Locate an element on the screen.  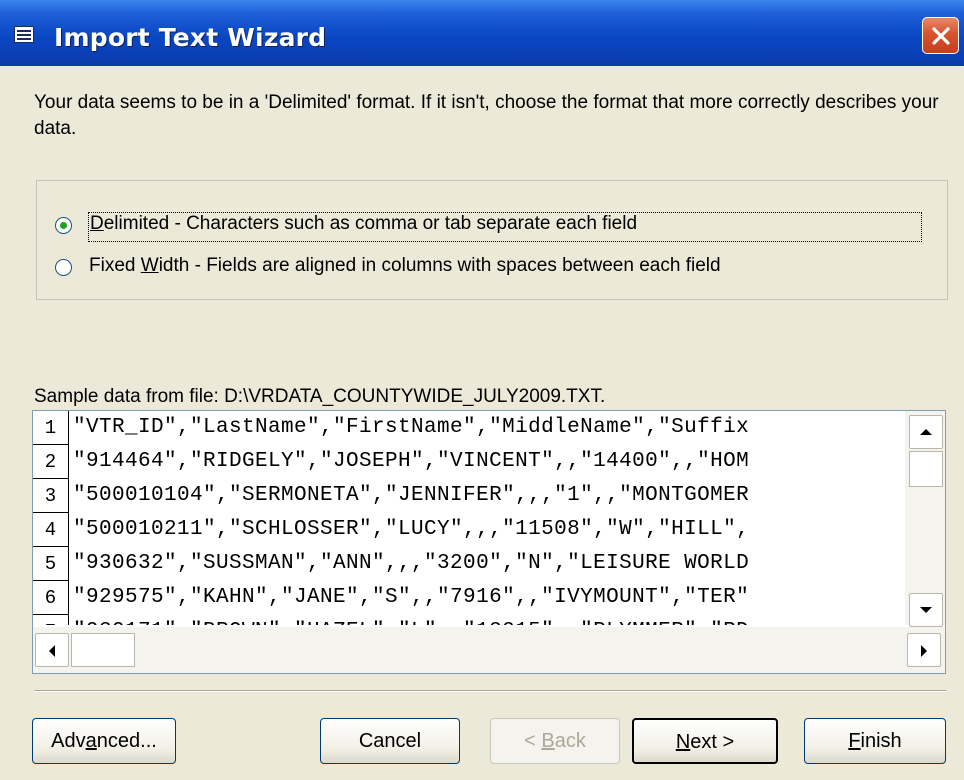
scrollbar-corner is located at coordinates (945, 650).